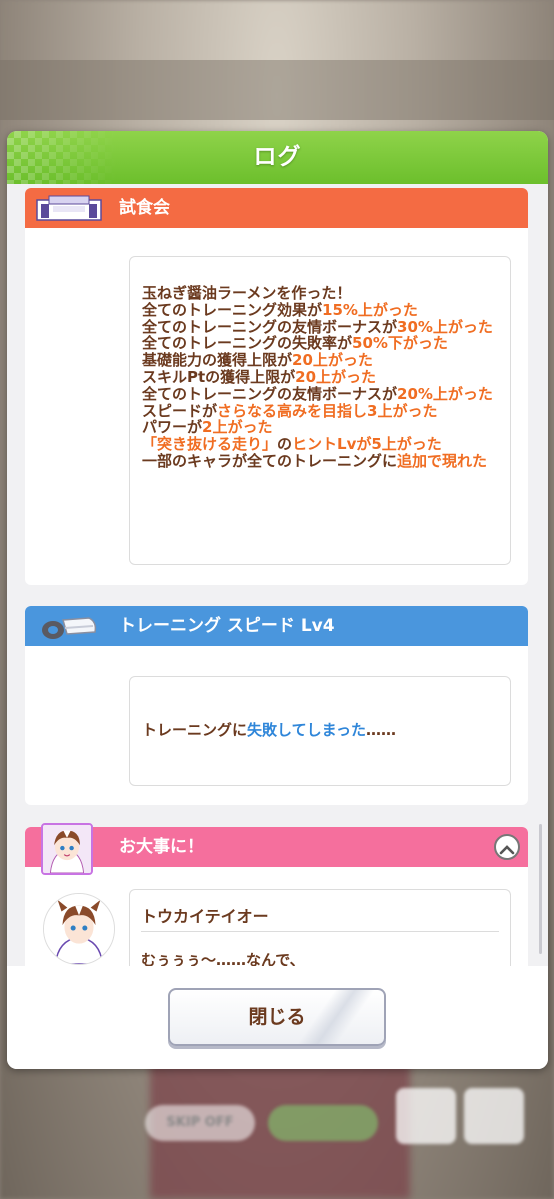 This screenshot has height=1199, width=554. I want to click on skip-toggle-button: SKIP OFF, so click(200, 1123).